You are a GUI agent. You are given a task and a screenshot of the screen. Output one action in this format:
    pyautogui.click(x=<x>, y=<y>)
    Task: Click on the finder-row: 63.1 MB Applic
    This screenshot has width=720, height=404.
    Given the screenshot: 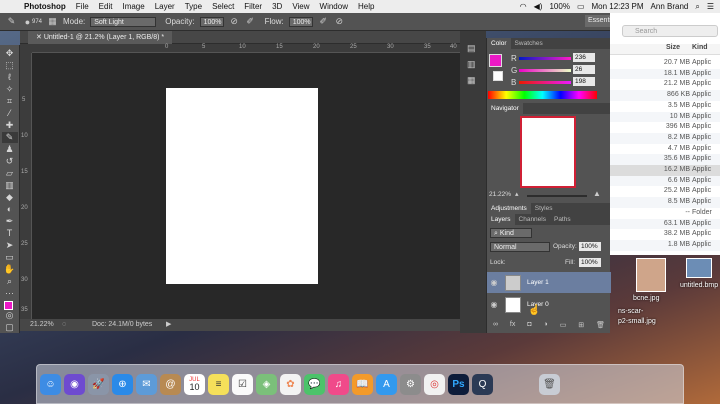 What is the action you would take?
    pyautogui.click(x=665, y=224)
    